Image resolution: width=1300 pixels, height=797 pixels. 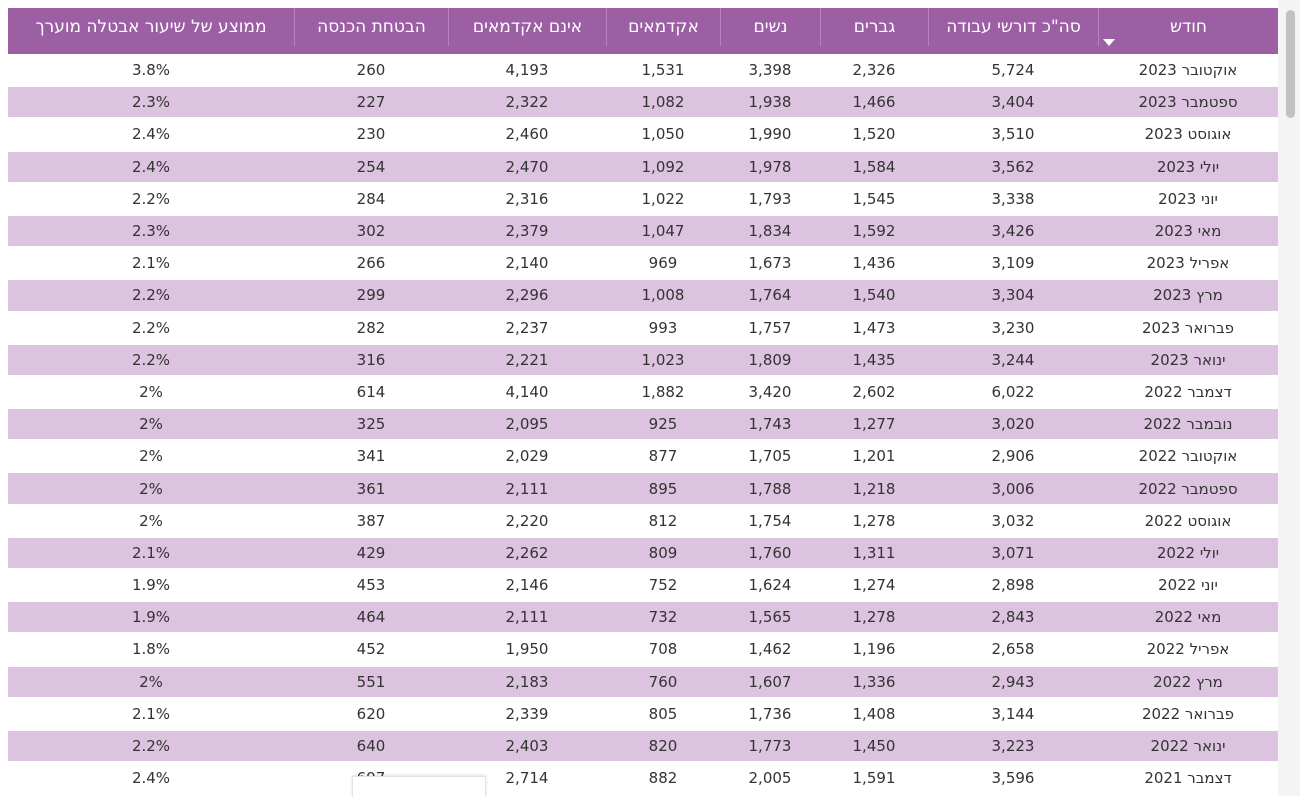 I want to click on table-cell: 2,146, so click(x=527, y=585).